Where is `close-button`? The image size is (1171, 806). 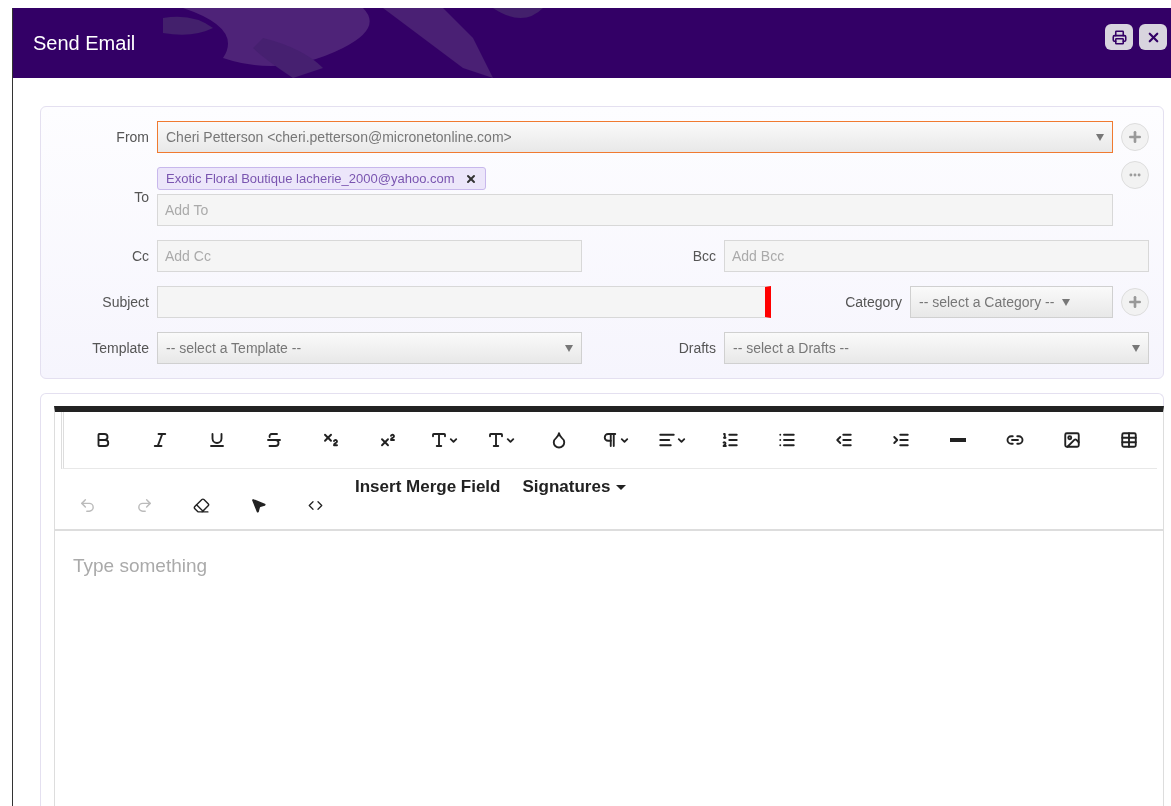
close-button is located at coordinates (1153, 37).